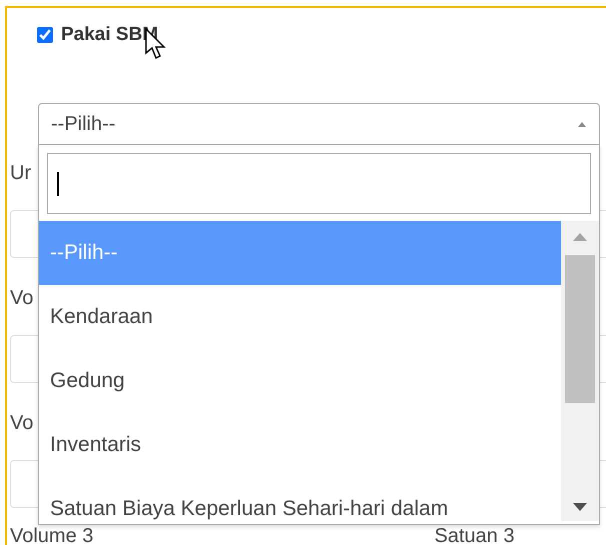 The height and width of the screenshot is (545, 606). I want to click on select-field: --Pilih--, so click(319, 124).